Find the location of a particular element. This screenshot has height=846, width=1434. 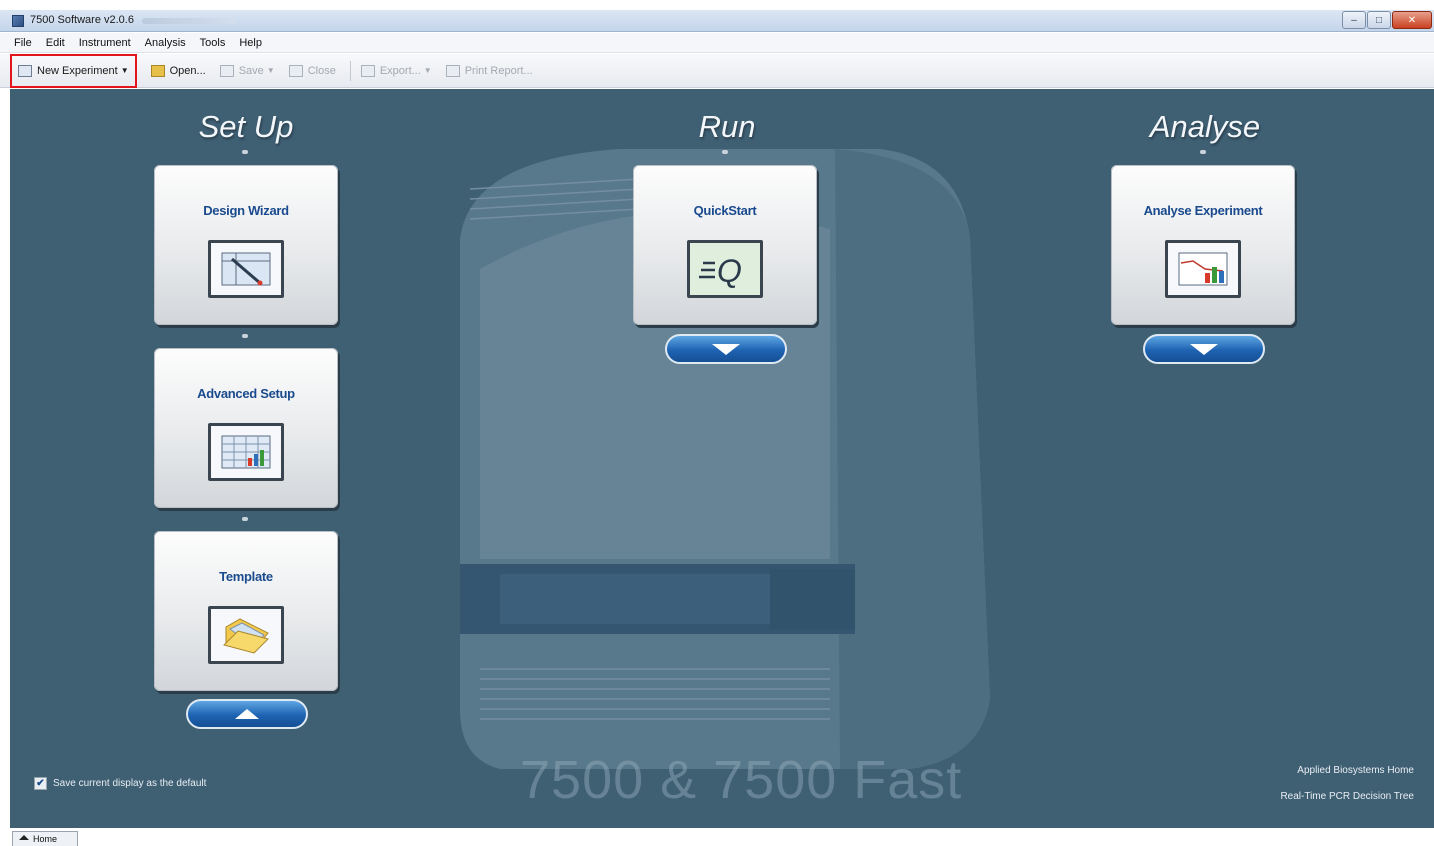

design-wizard-label: Design Wizard is located at coordinates (246, 210).